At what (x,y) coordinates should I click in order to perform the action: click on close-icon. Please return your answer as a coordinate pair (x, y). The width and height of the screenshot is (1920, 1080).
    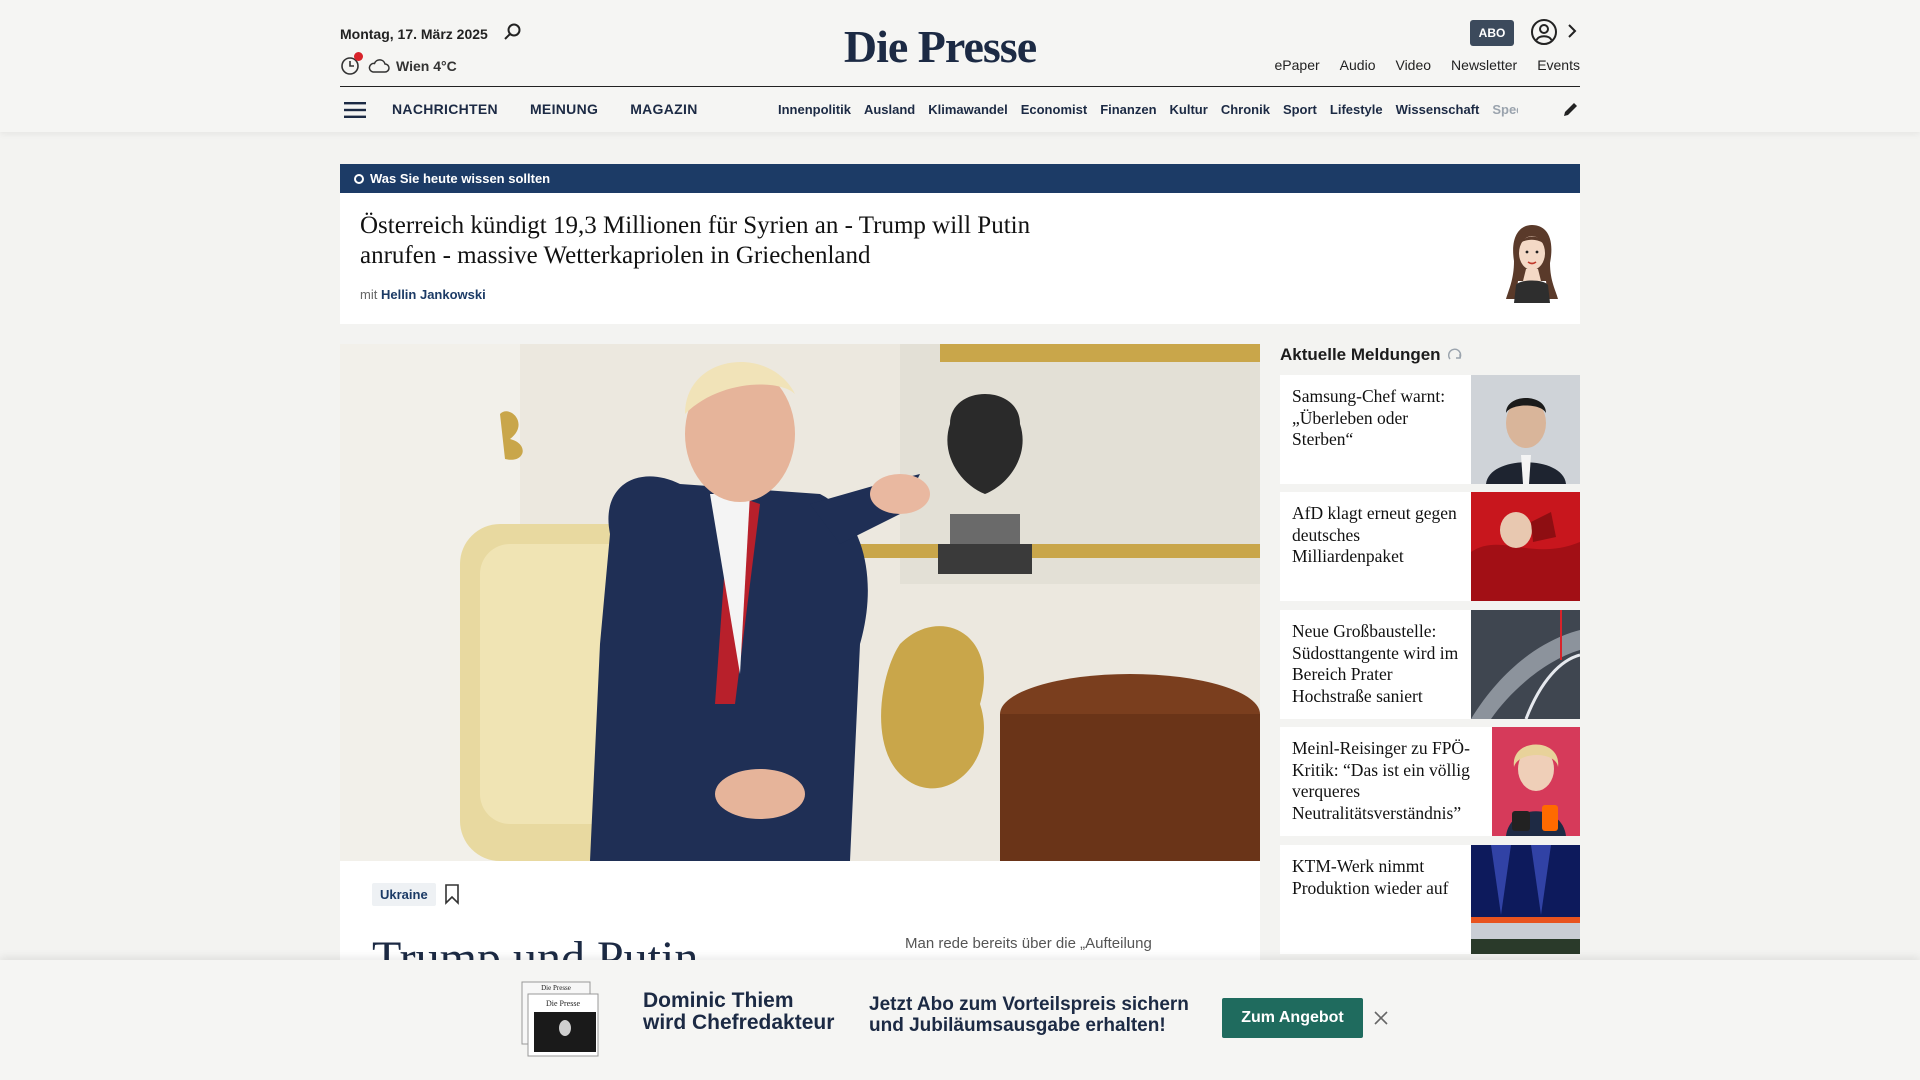
    Looking at the image, I should click on (1381, 1018).